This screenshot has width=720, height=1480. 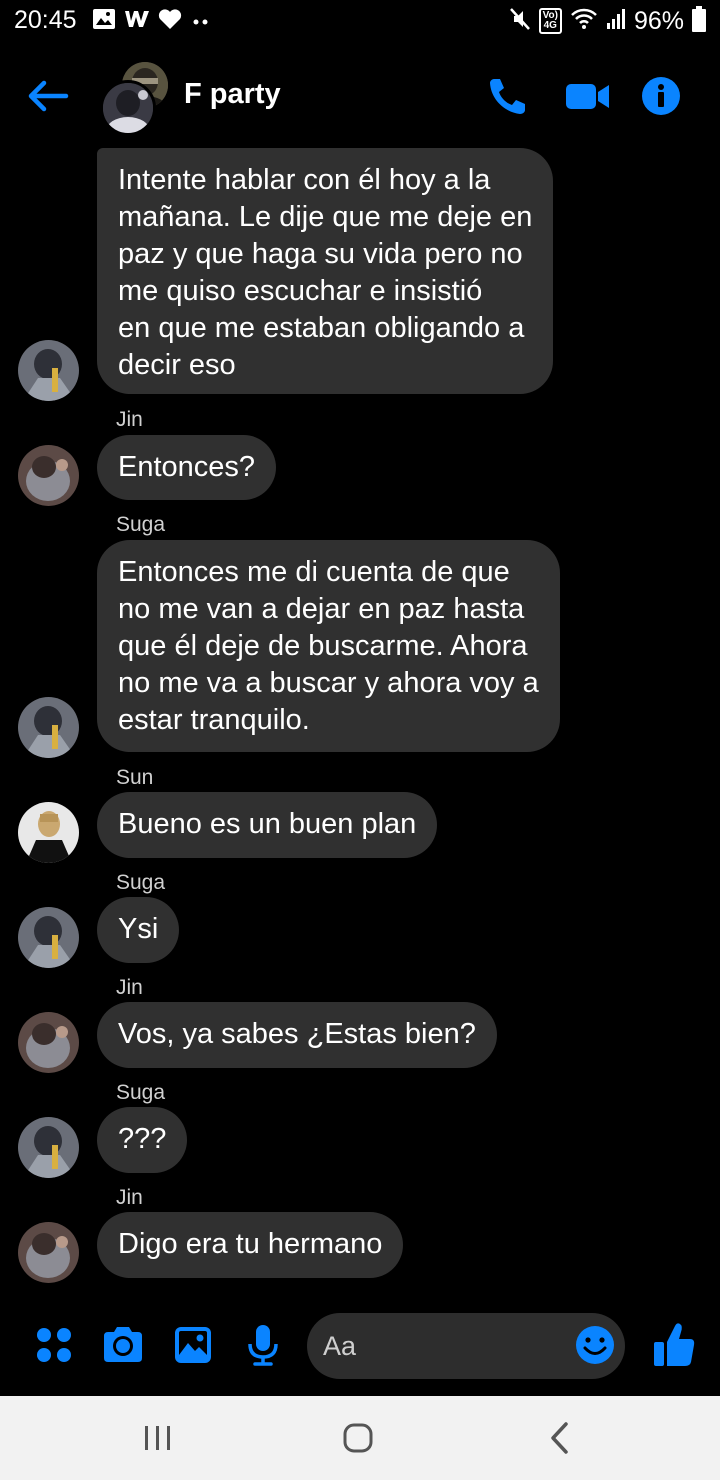 I want to click on phone-icon, so click(x=507, y=96).